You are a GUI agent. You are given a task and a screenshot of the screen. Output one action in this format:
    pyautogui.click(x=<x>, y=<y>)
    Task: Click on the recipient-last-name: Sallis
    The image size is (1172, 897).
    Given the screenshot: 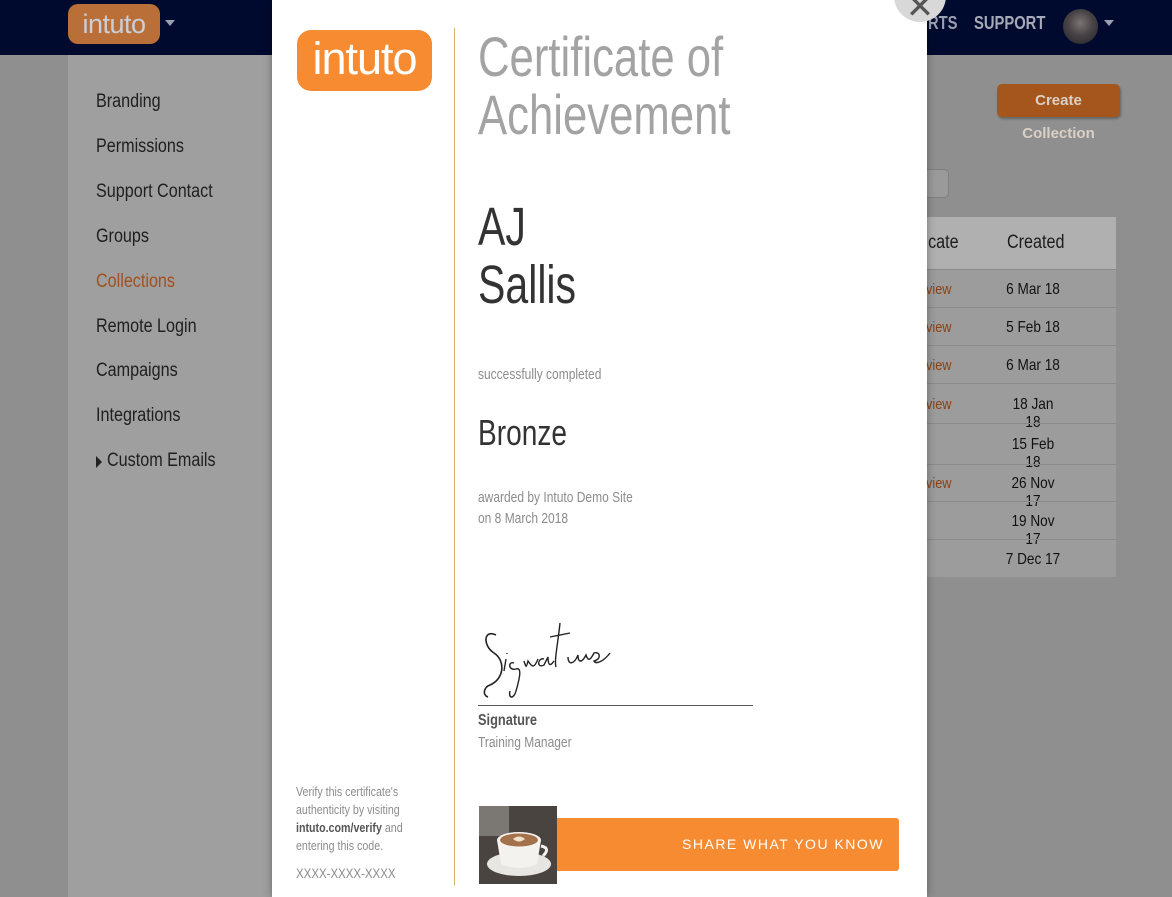 What is the action you would take?
    pyautogui.click(x=527, y=285)
    